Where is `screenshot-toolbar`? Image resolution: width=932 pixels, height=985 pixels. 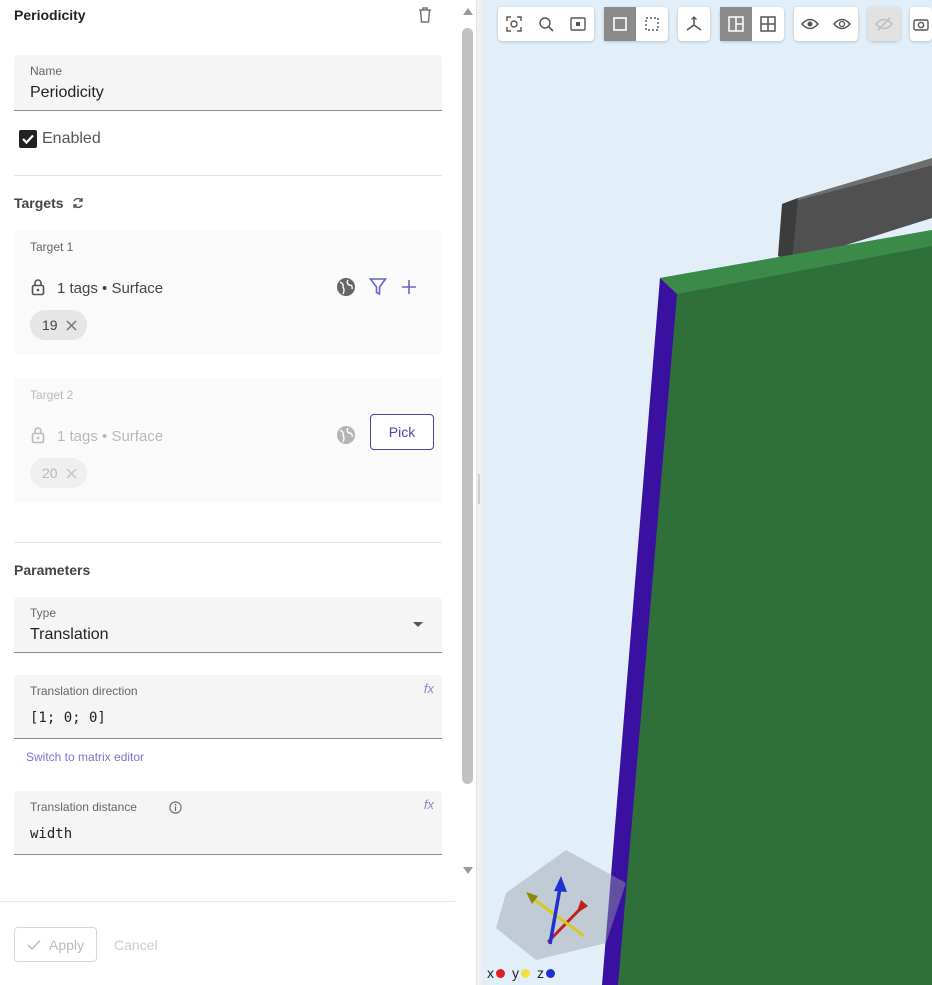
screenshot-toolbar is located at coordinates (921, 24).